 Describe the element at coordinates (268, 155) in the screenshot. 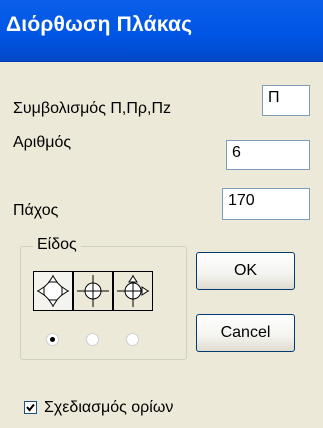

I see `number-input: 6` at that location.